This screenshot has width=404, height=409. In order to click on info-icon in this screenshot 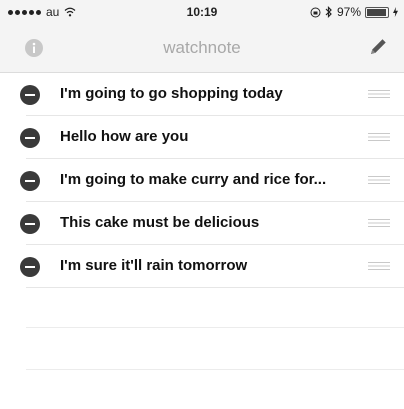, I will do `click(34, 48)`.